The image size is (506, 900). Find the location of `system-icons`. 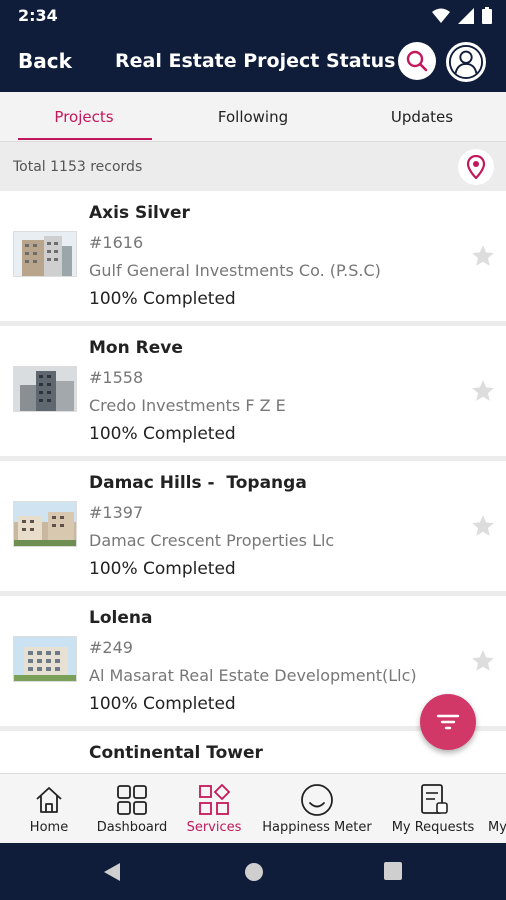

system-icons is located at coordinates (462, 15).